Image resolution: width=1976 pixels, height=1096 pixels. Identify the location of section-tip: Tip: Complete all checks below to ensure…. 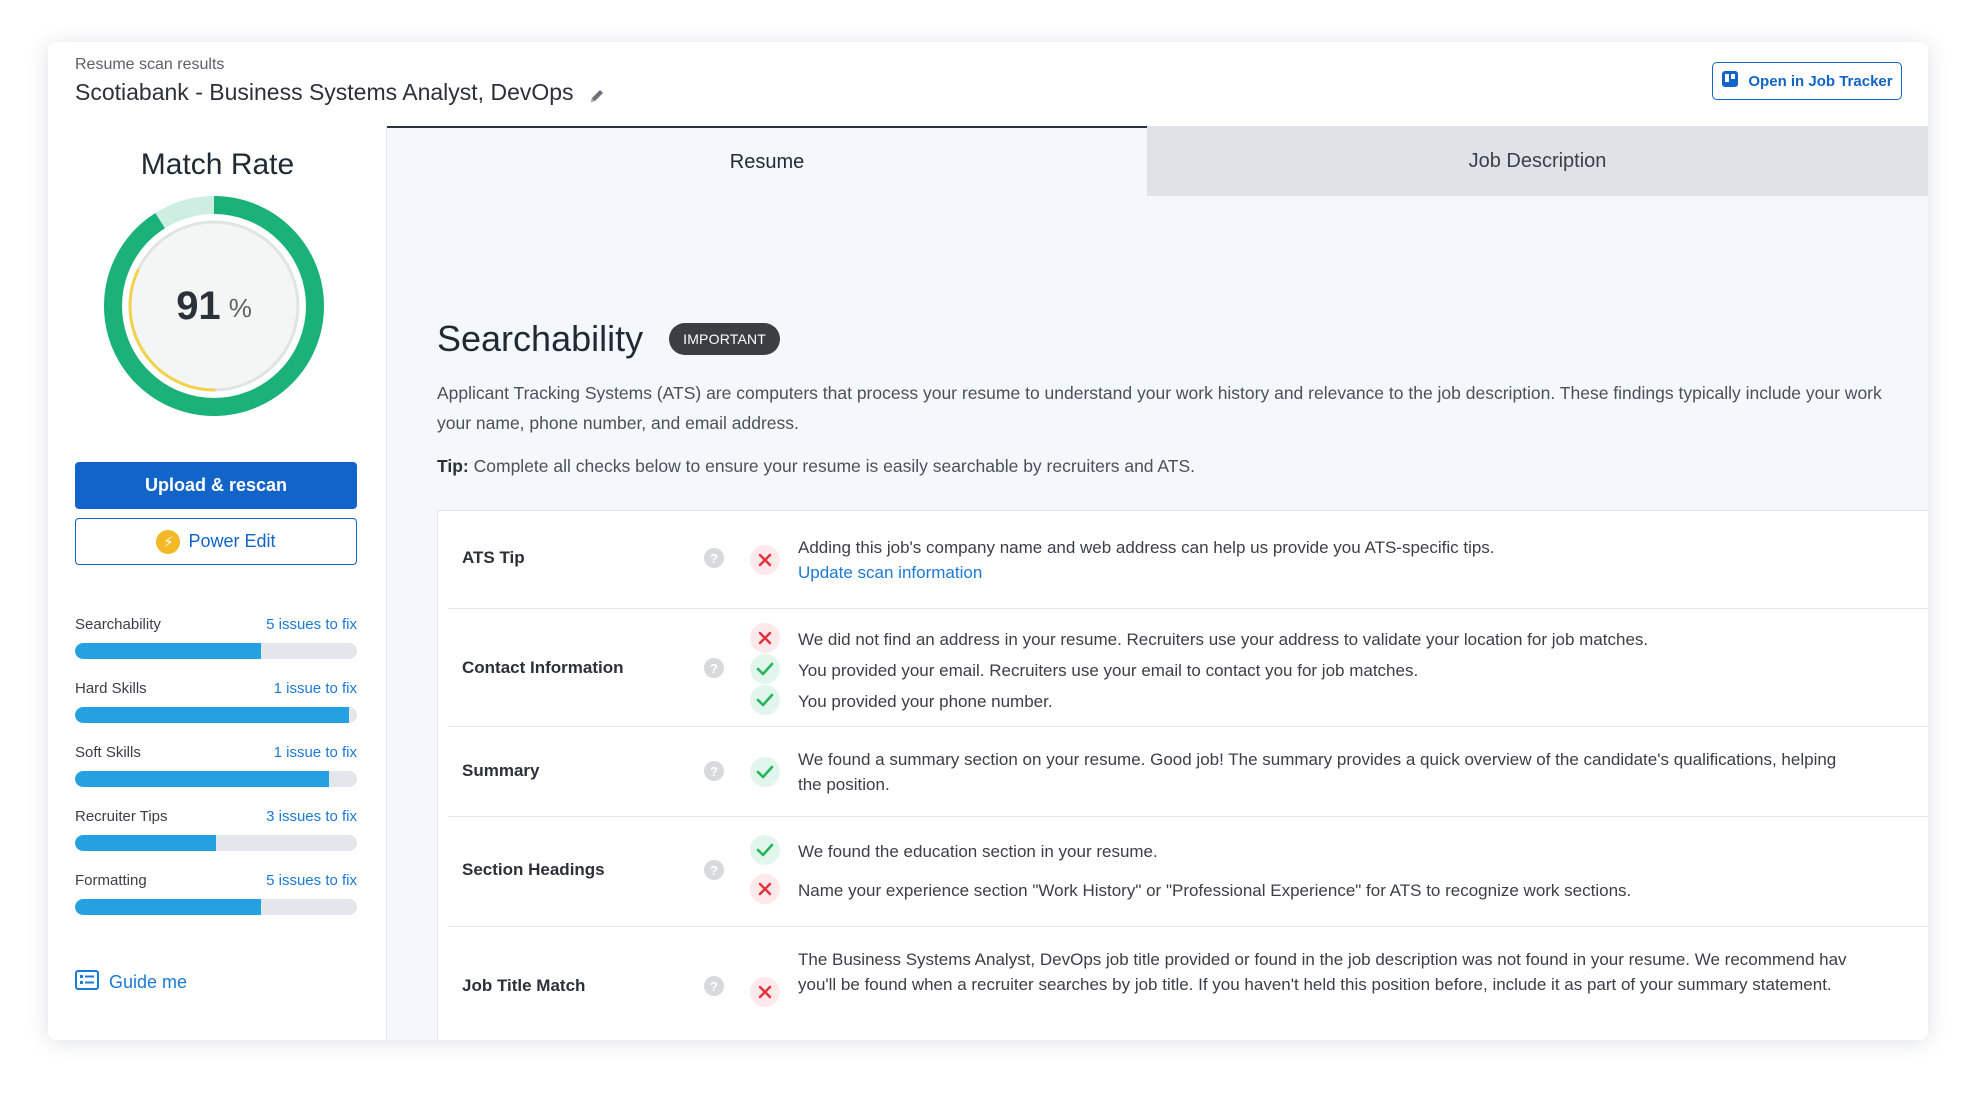
(816, 466).